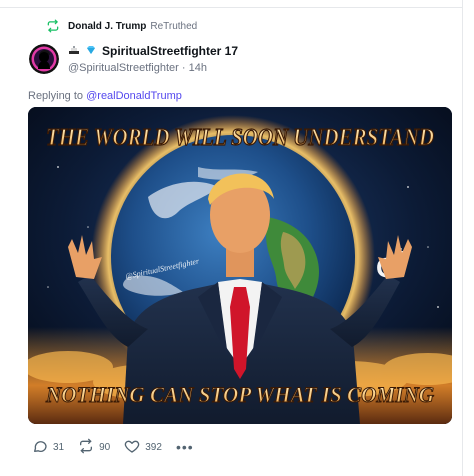  Describe the element at coordinates (86, 447) in the screenshot. I see `retruth-action-icon` at that location.